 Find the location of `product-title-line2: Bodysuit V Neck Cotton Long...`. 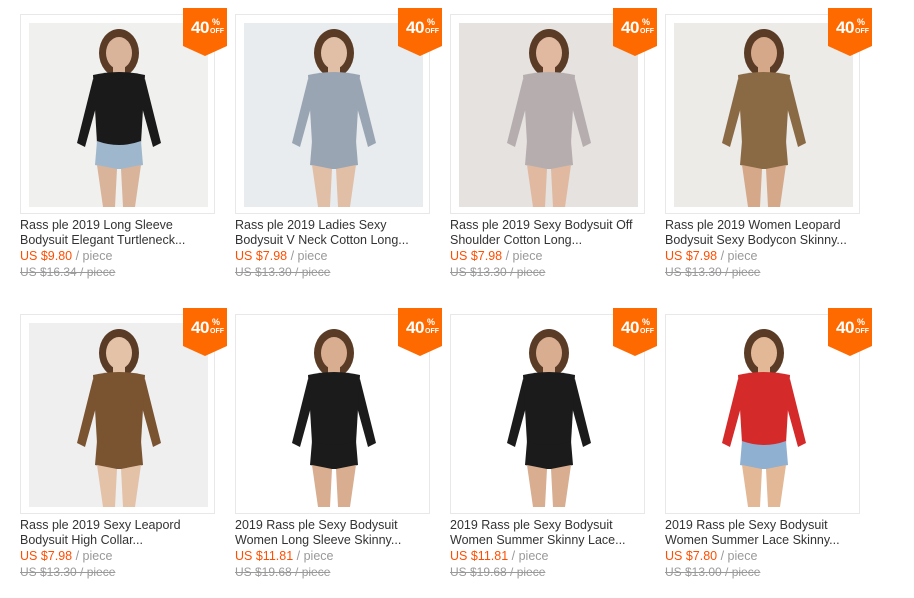

product-title-line2: Bodysuit V Neck Cotton Long... is located at coordinates (322, 240).